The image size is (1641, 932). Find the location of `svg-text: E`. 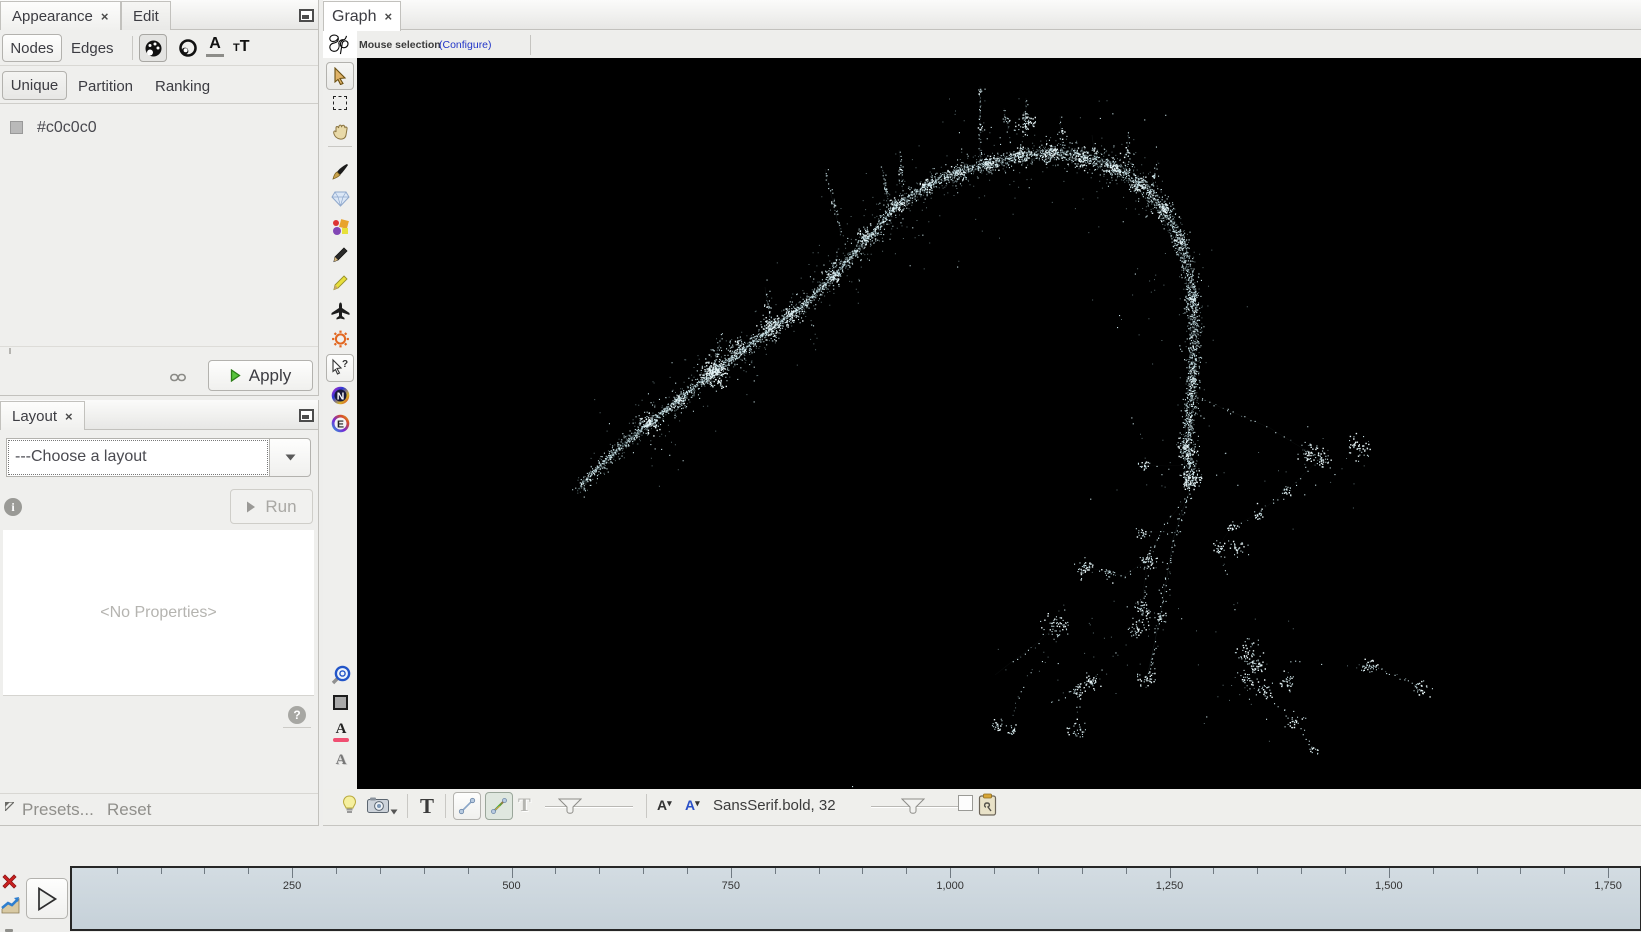

svg-text: E is located at coordinates (340, 424).